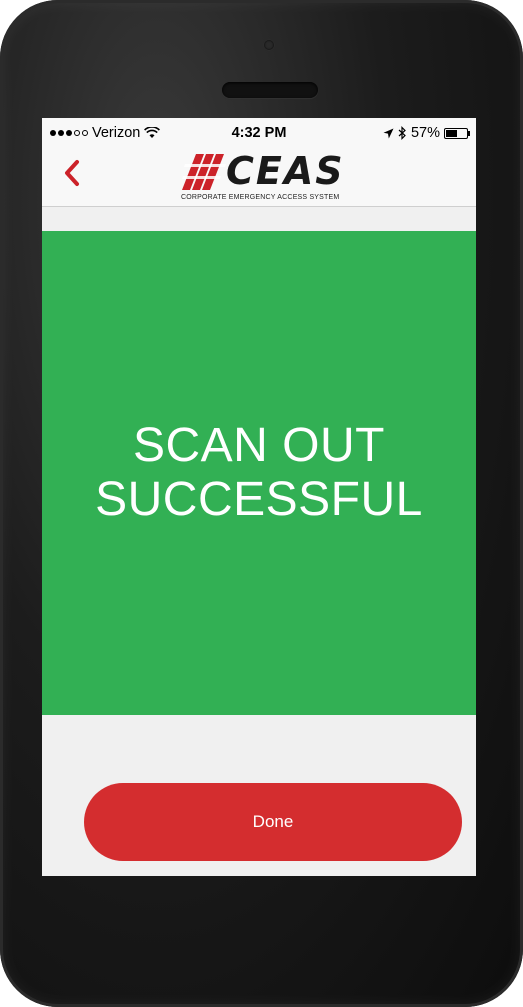 The image size is (523, 1007). I want to click on status-bar: Verizon 4:32 PM 57%, so click(259, 133).